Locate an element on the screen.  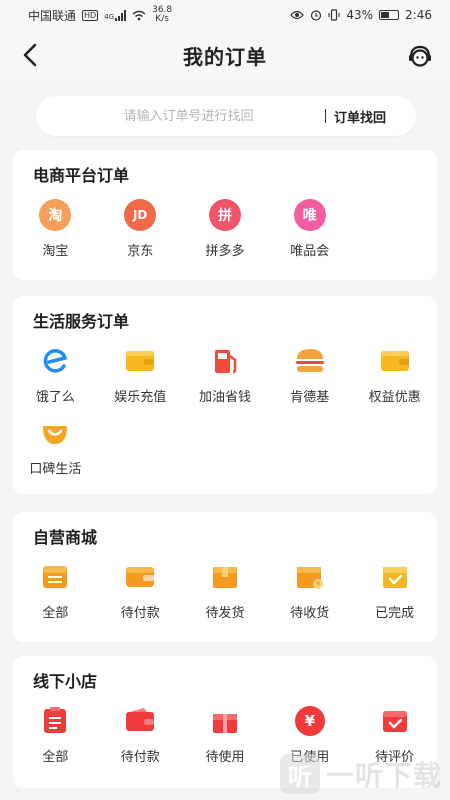
item-label: 待使用 is located at coordinates (225, 757).